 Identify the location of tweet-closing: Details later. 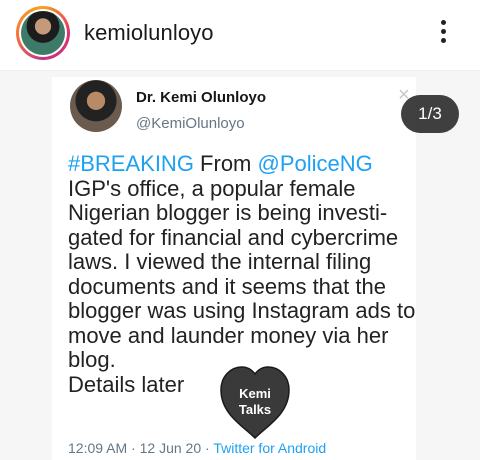
(126, 384).